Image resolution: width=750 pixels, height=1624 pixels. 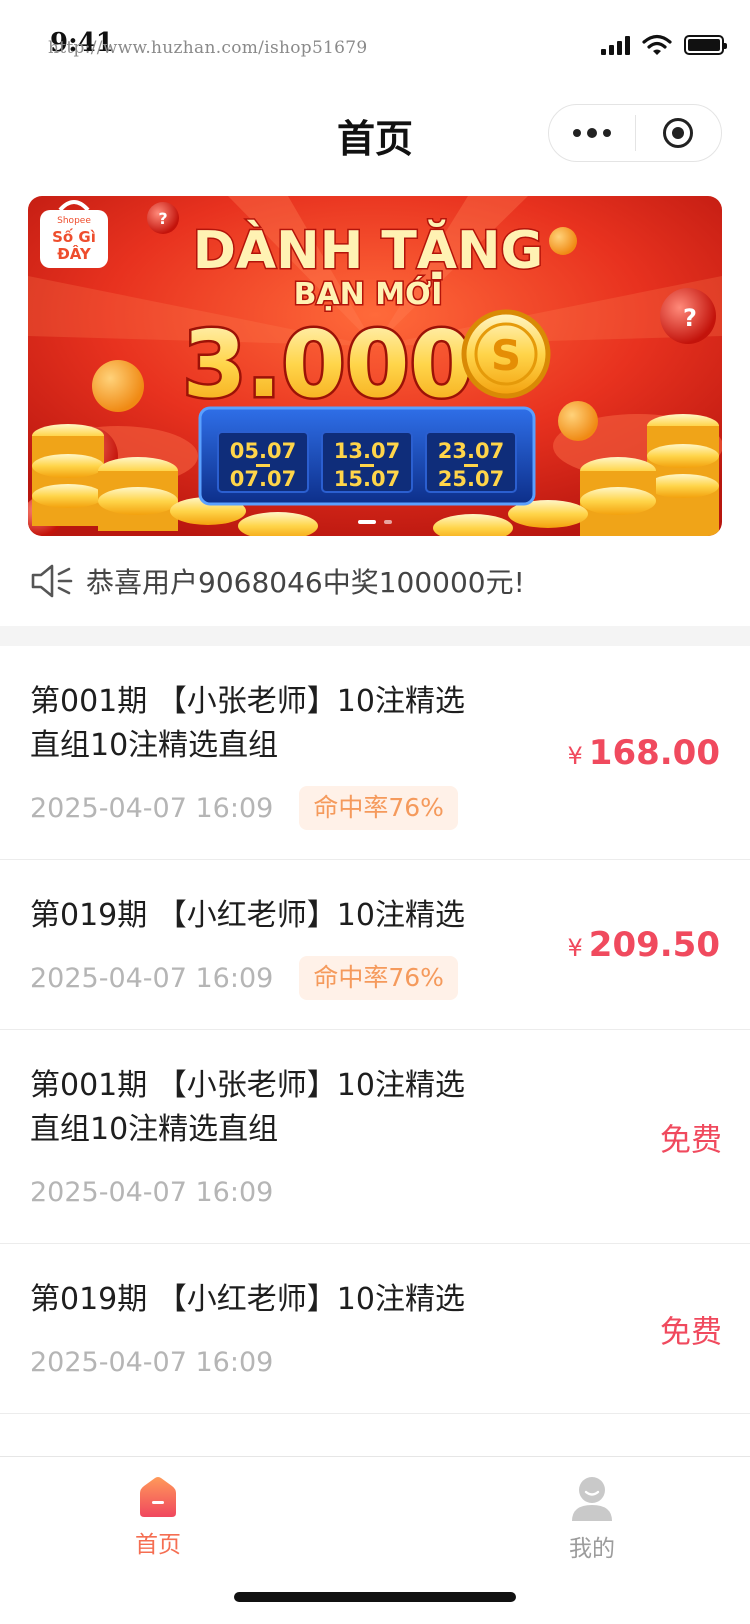 I want to click on section-divider, so click(x=375, y=636).